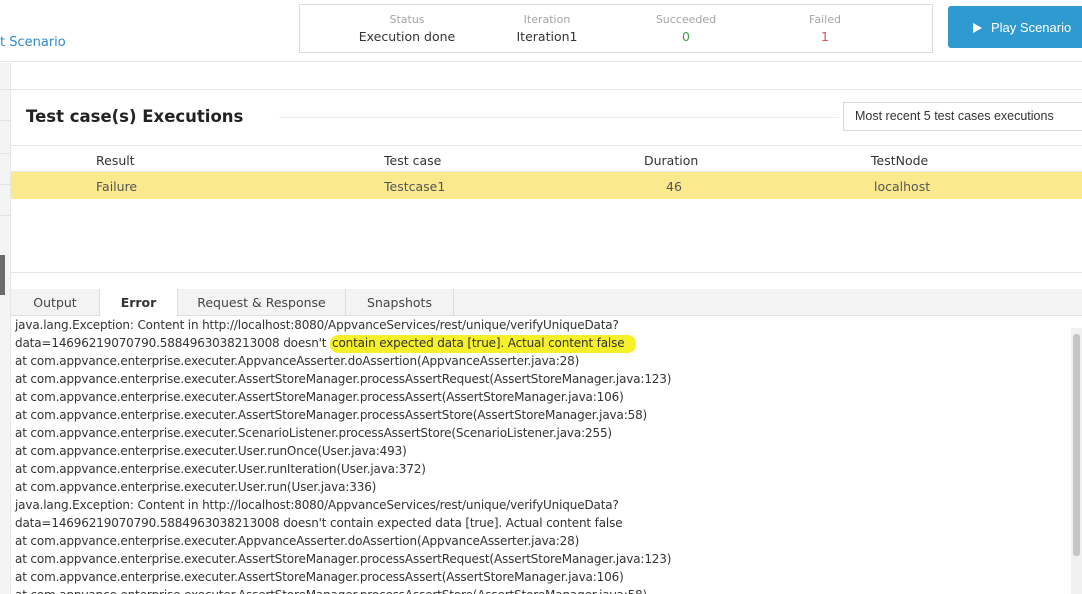 The image size is (1082, 594). What do you see at coordinates (547, 36) in the screenshot?
I see `iteration-value: Iteration1` at bounding box center [547, 36].